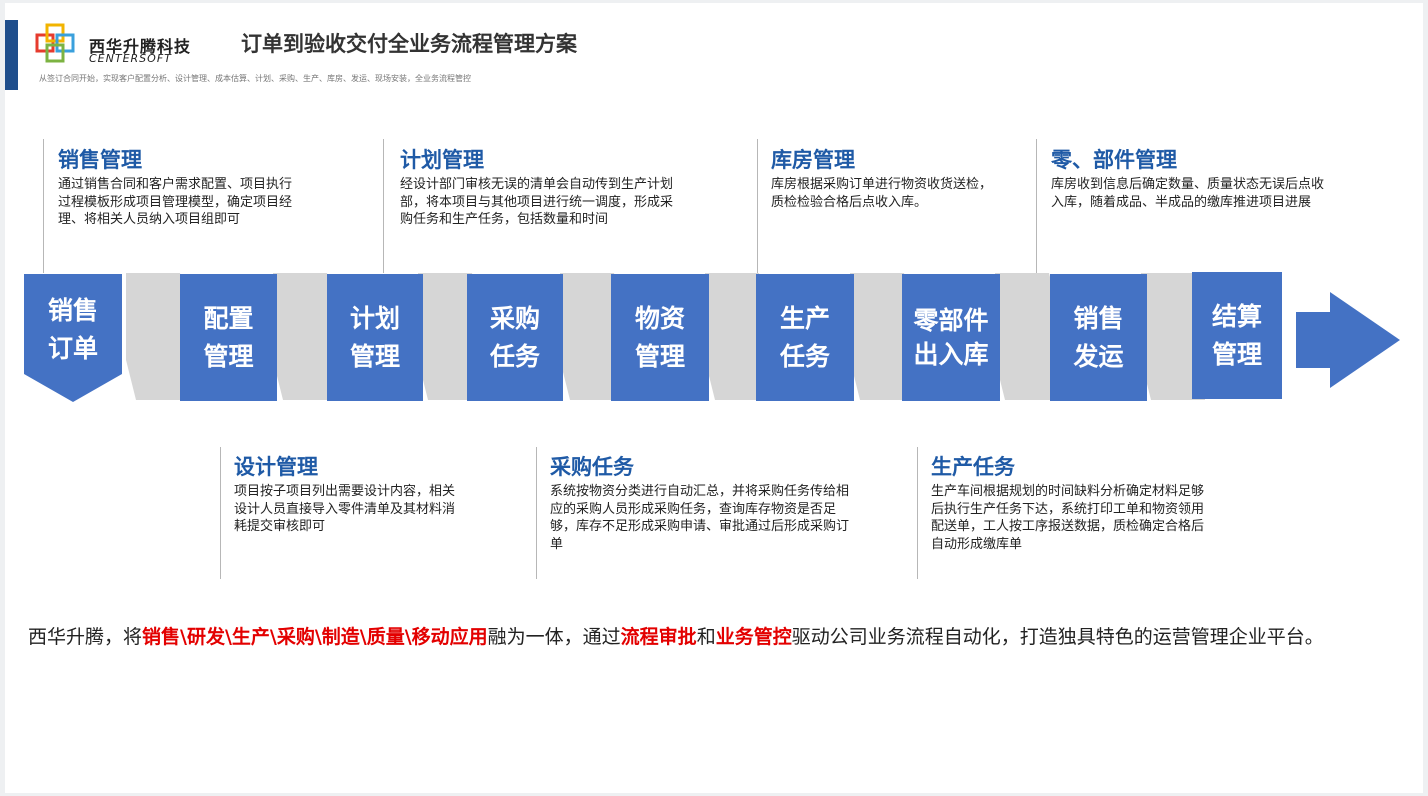  Describe the element at coordinates (1098, 337) in the screenshot. I see `step-sales-shipping: 销售 发运` at that location.